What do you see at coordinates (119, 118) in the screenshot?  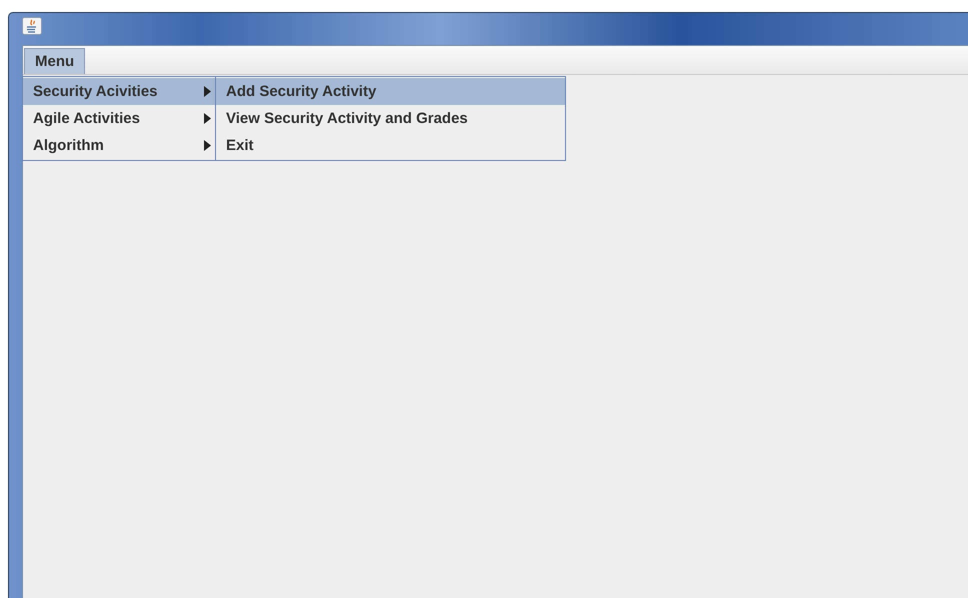 I see `dropdown-option: Agile Activities` at bounding box center [119, 118].